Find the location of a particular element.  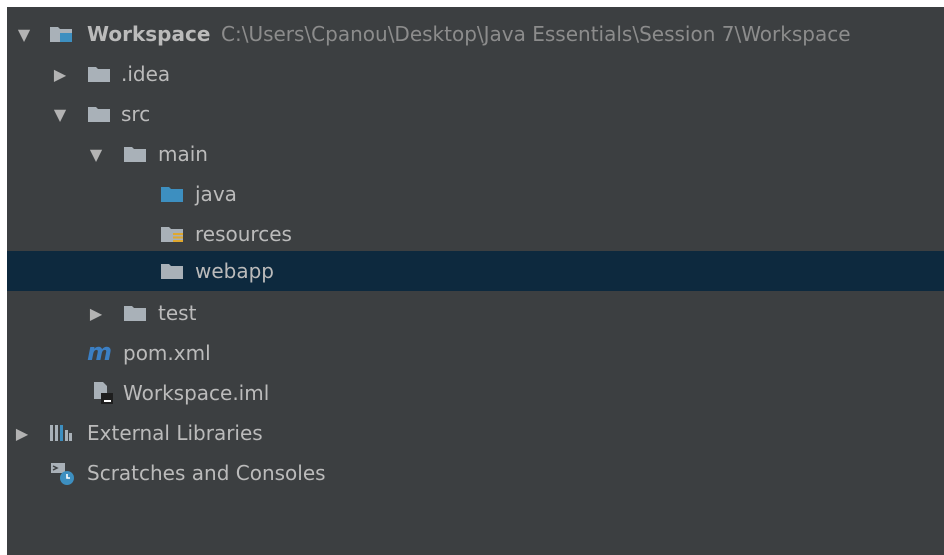

module-file-icon is located at coordinates (104, 393).